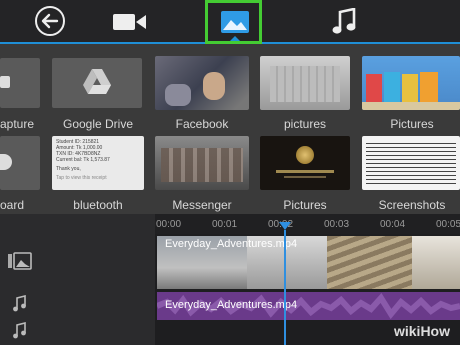  I want to click on album-label: apture, so click(17, 124).